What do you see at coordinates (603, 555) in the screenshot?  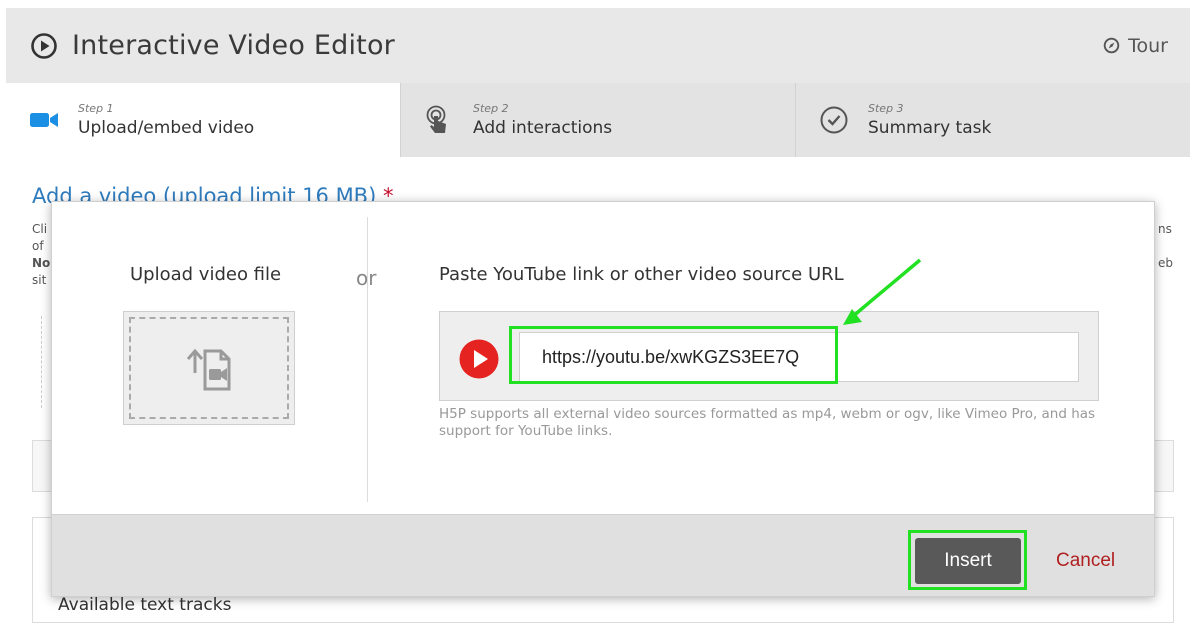 I see `dialog-footer: Insert Cancel` at bounding box center [603, 555].